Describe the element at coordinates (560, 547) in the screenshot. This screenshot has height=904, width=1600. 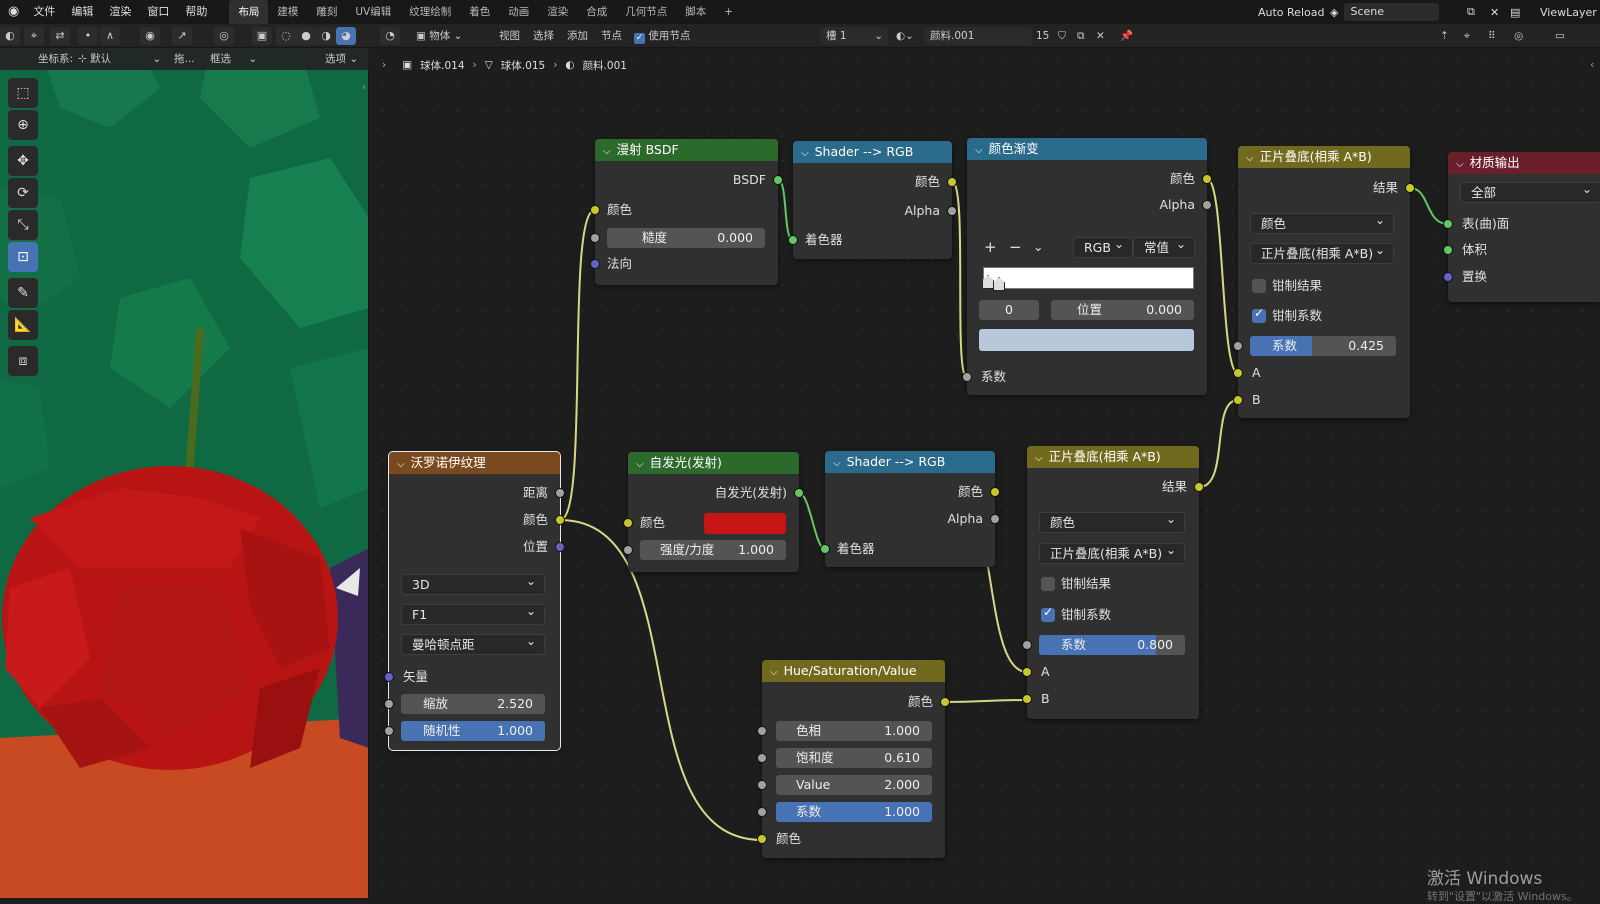
I see `socket-position-out` at that location.